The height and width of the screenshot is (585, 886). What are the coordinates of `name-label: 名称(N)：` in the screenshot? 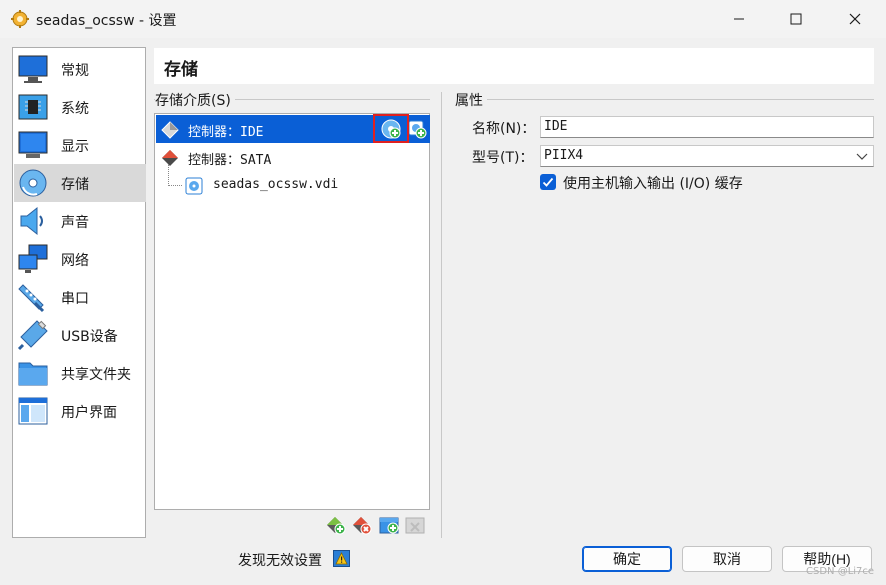 It's located at (504, 129).